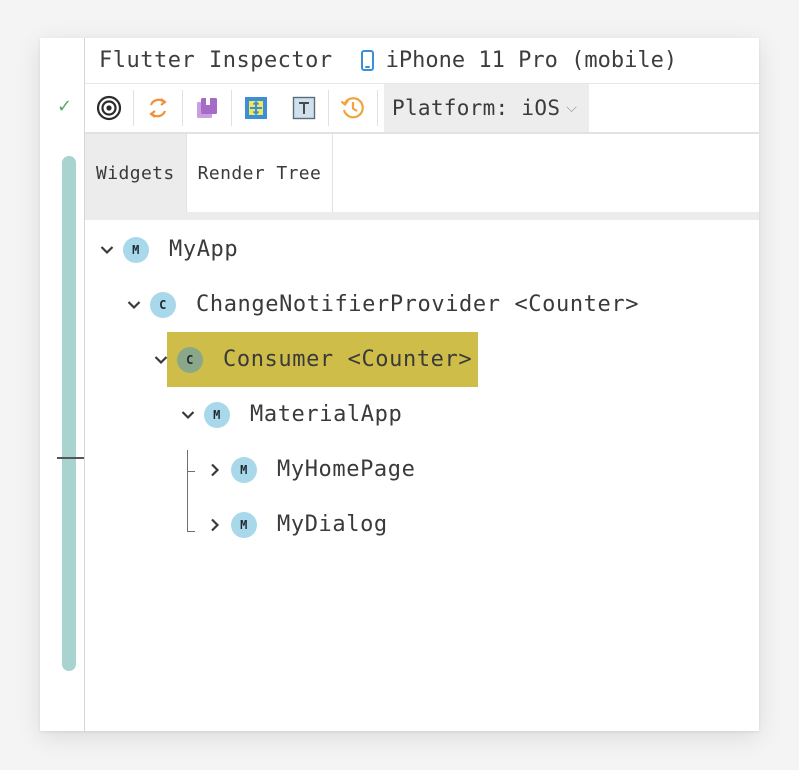  I want to click on tree-node-label: MaterialApp, so click(326, 414).